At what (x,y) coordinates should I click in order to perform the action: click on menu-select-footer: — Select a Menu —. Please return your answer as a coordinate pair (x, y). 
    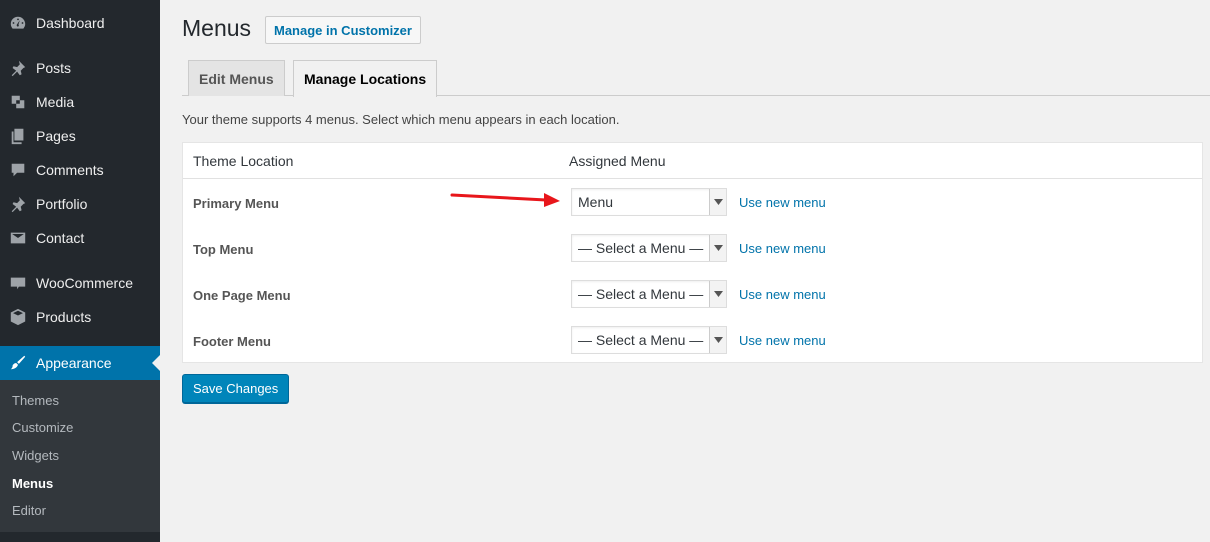
    Looking at the image, I should click on (649, 340).